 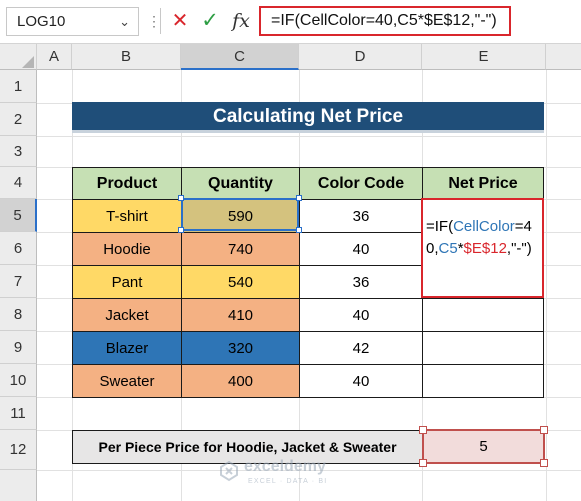 What do you see at coordinates (385, 21) in the screenshot?
I see `formula-input: =IF(CellColor=40,C5*$E$12,"-")` at bounding box center [385, 21].